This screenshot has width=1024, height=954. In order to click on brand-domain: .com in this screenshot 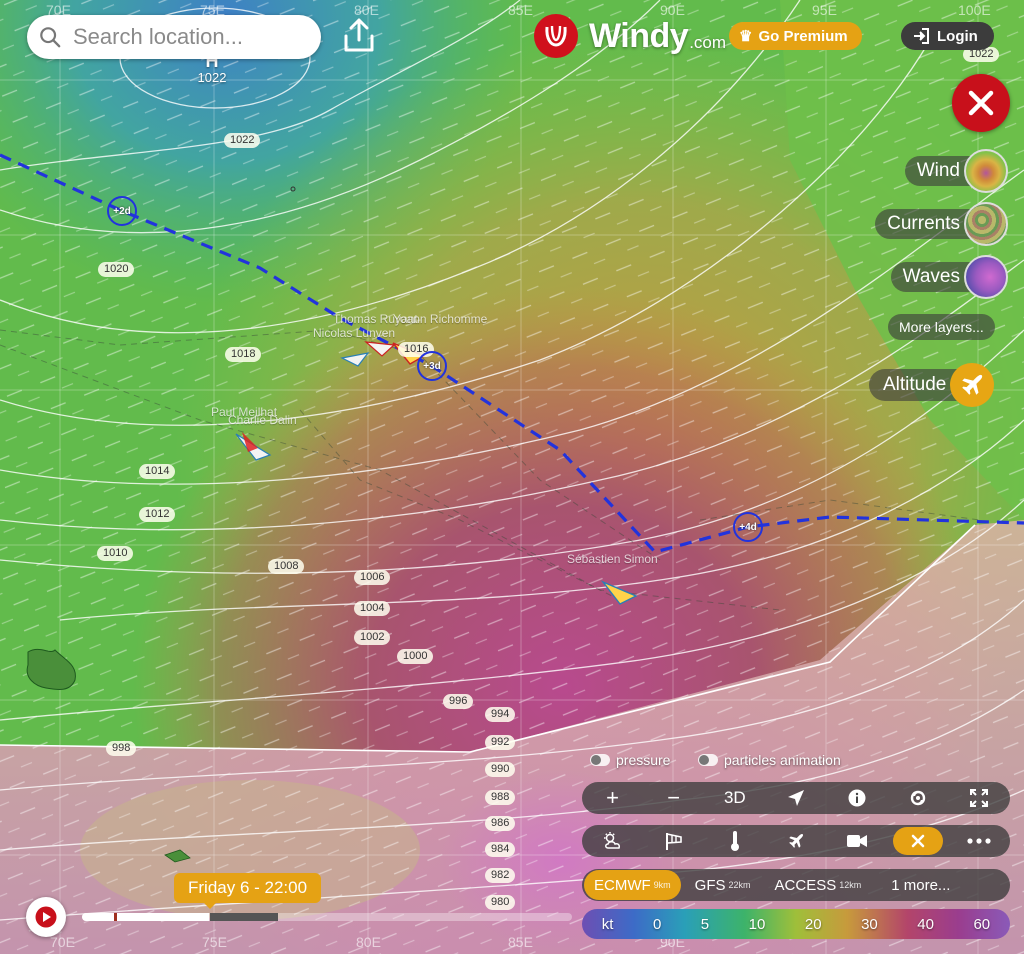, I will do `click(708, 42)`.